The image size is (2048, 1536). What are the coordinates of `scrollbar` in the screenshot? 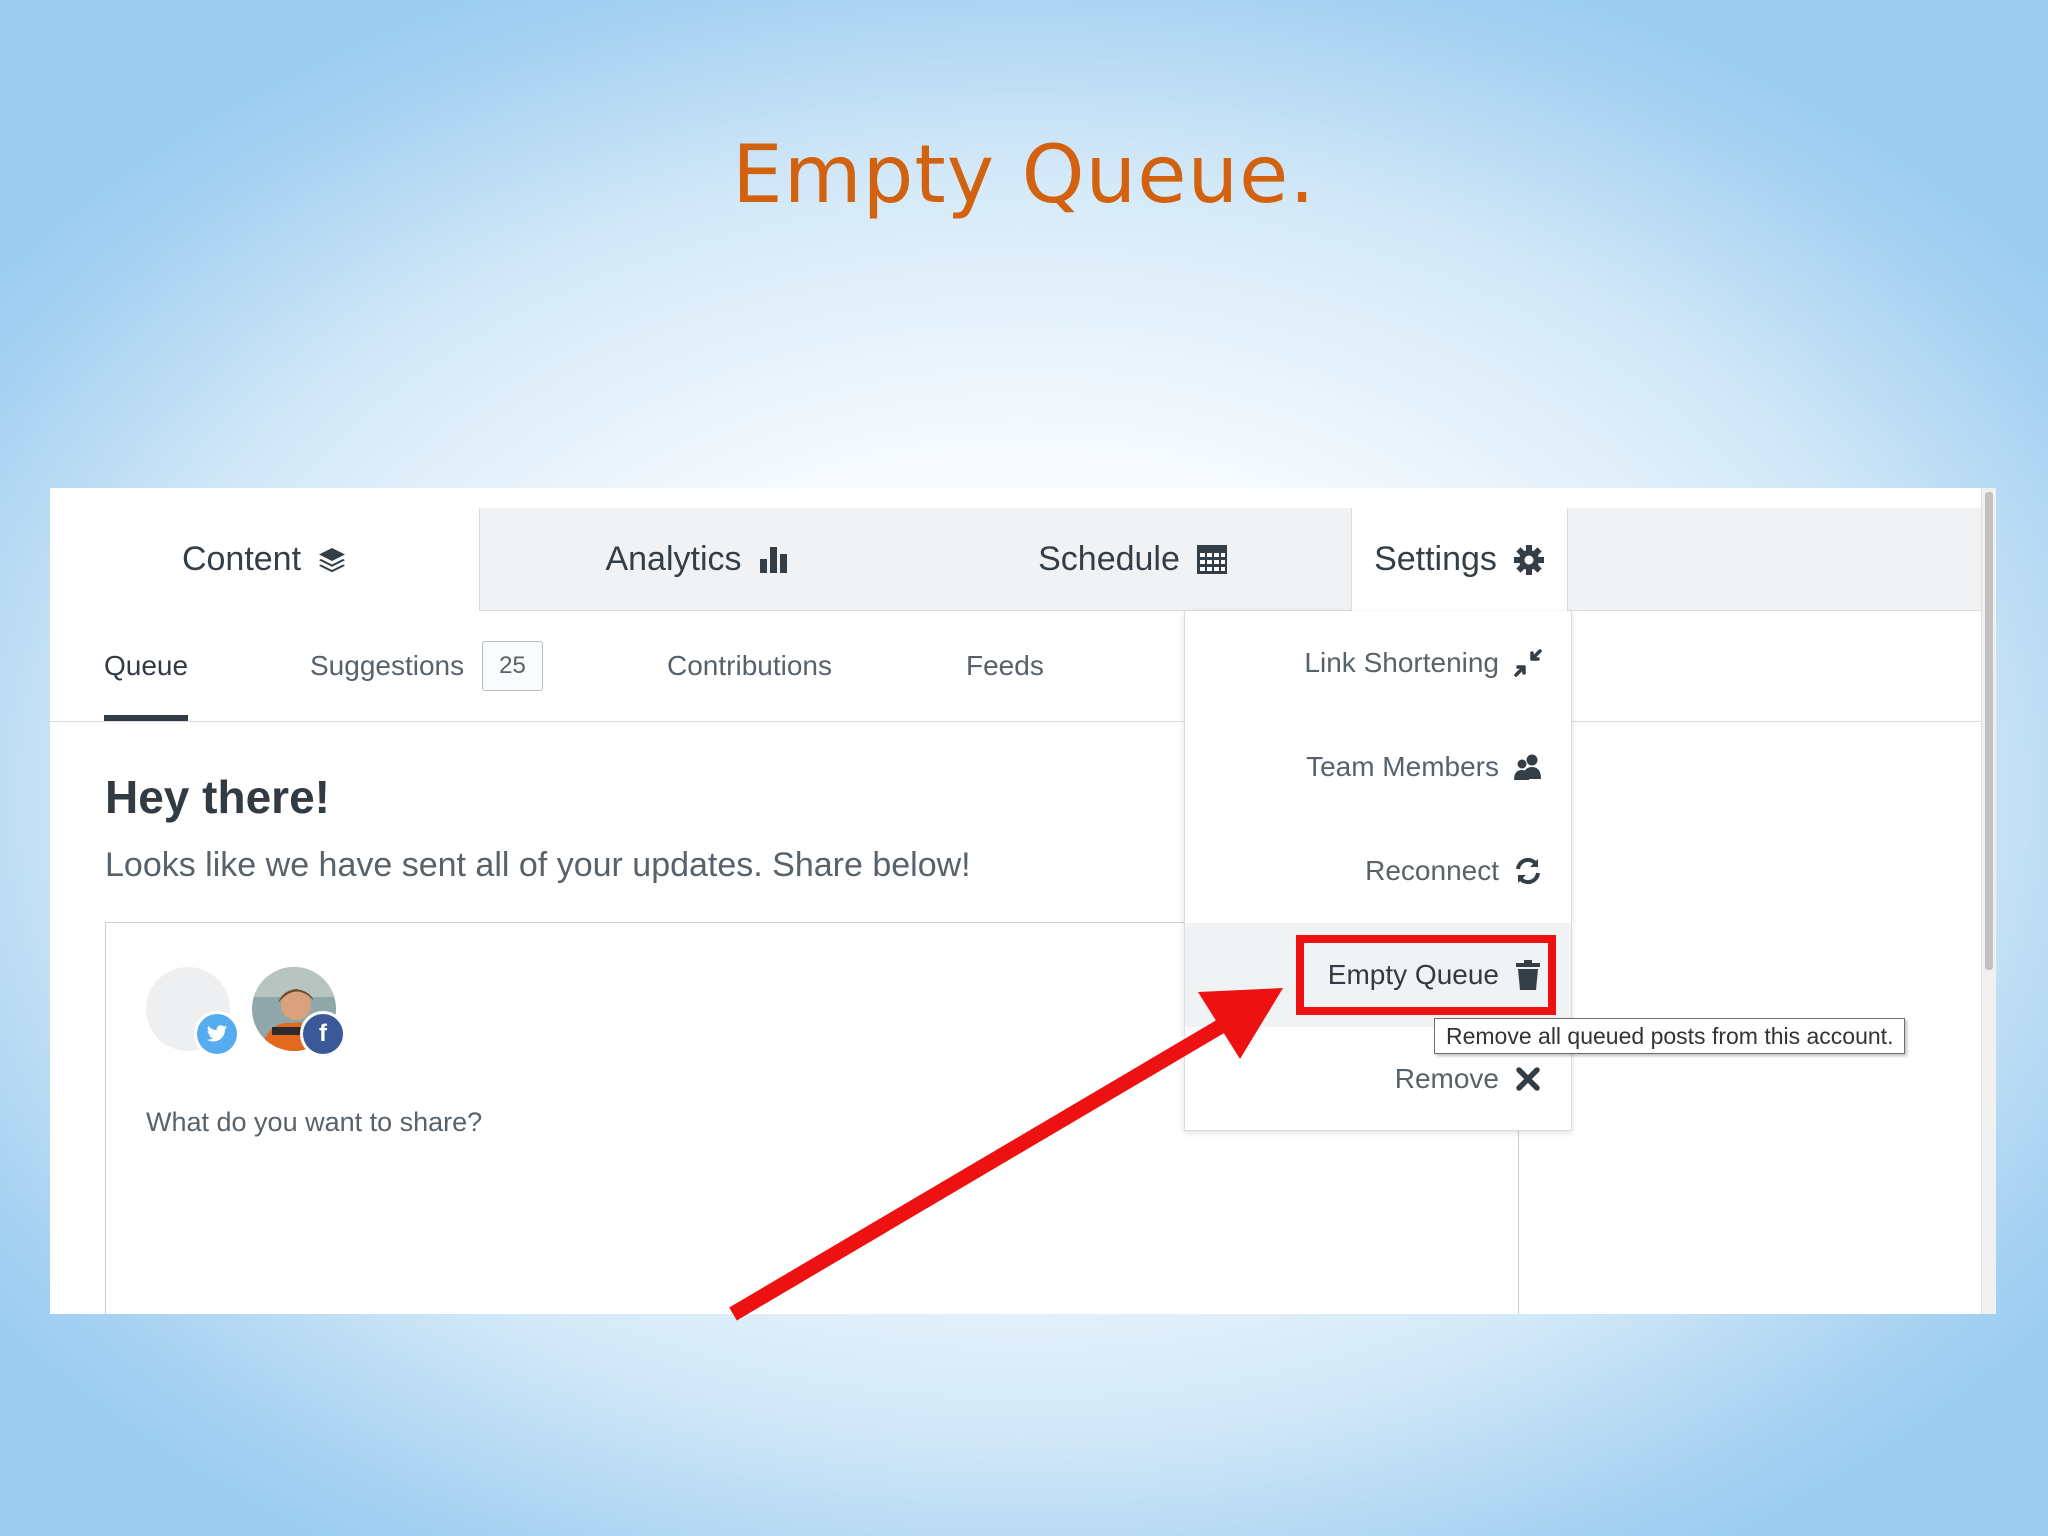 It's located at (1988, 901).